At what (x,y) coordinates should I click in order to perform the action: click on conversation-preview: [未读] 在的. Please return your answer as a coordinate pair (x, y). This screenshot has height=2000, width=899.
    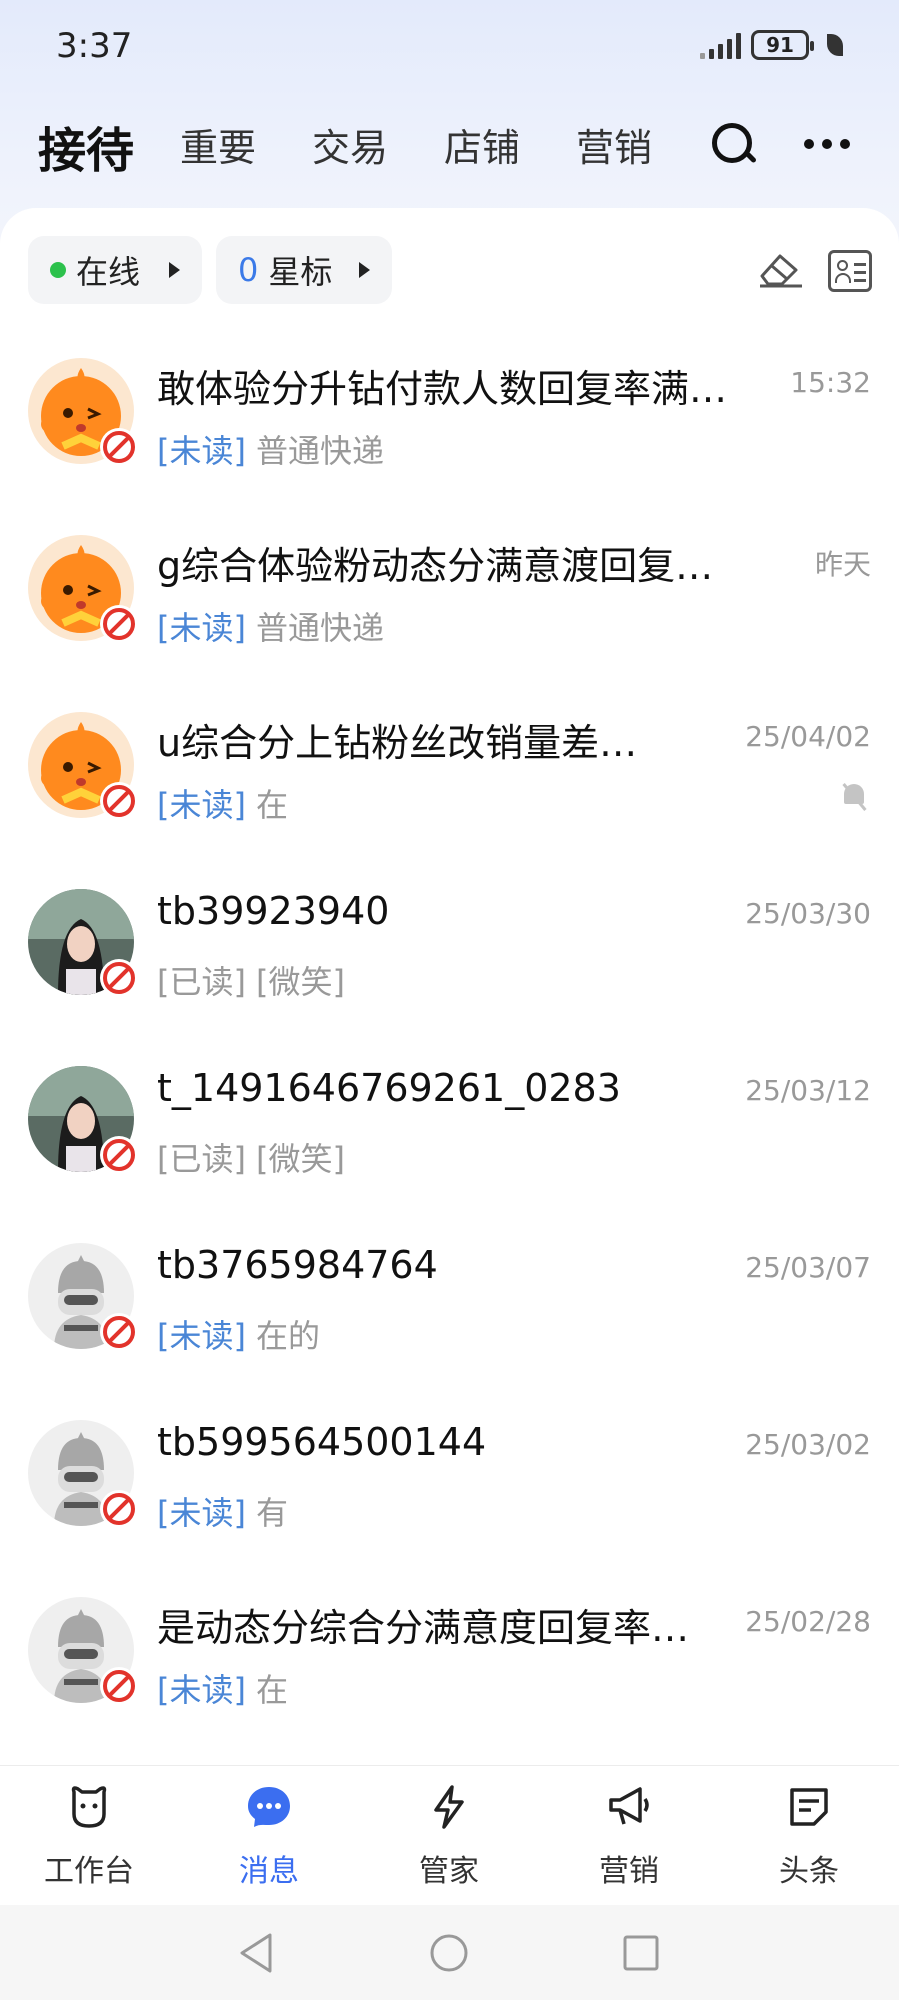
    Looking at the image, I should click on (238, 1334).